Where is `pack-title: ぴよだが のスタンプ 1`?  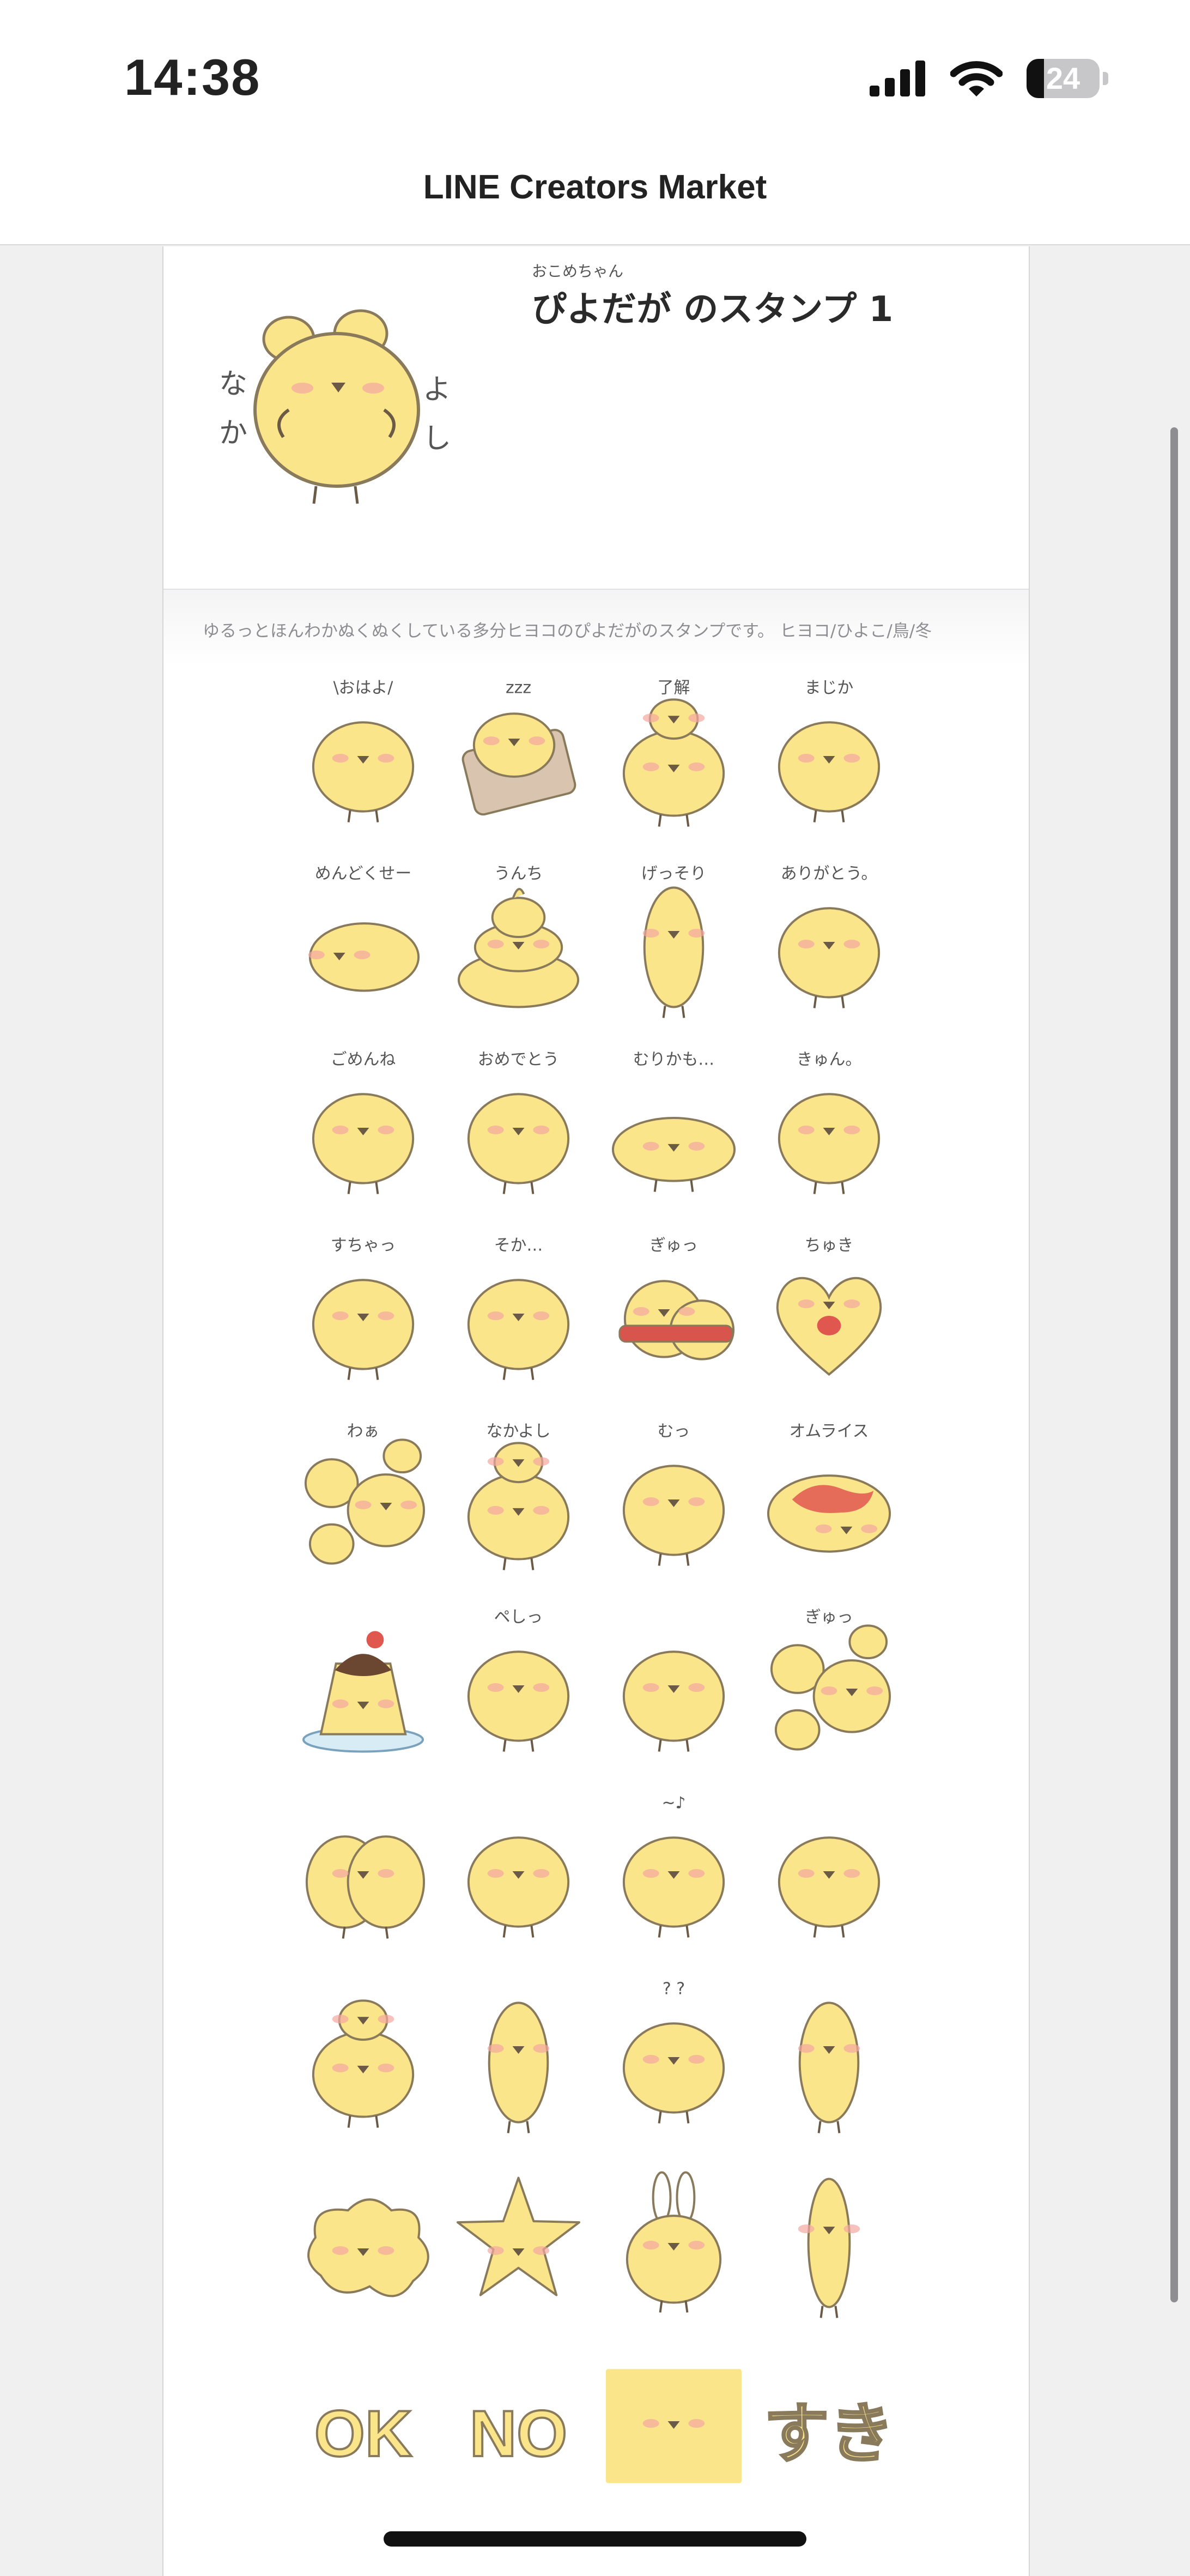 pack-title: ぴよだが のスタンプ 1 is located at coordinates (713, 309).